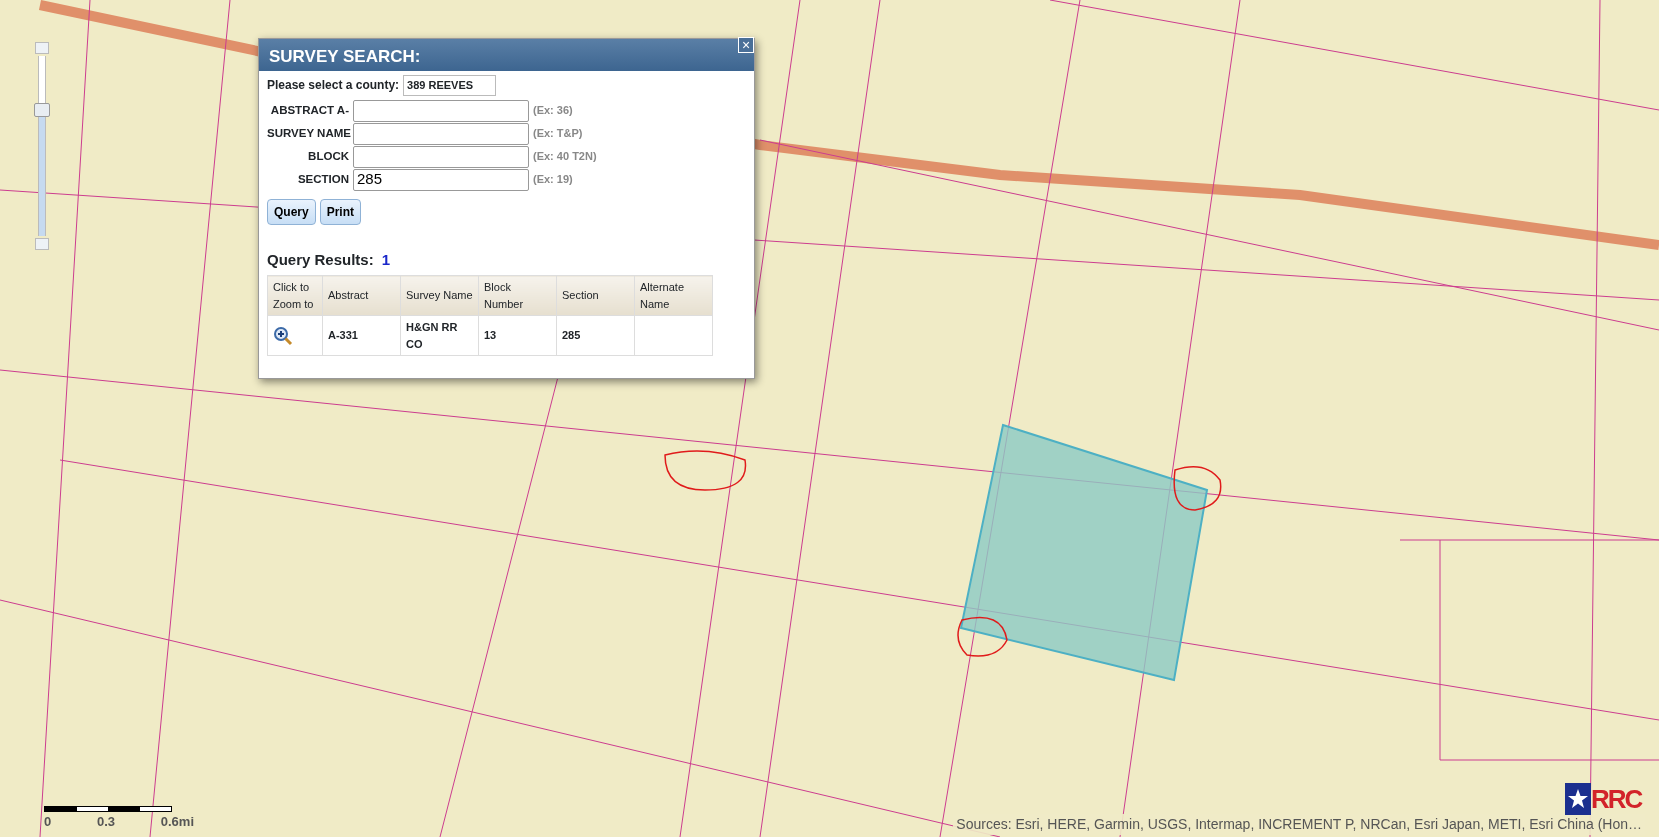  What do you see at coordinates (345, 56) in the screenshot?
I see `dialog-title: SURVEY SEARCH:` at bounding box center [345, 56].